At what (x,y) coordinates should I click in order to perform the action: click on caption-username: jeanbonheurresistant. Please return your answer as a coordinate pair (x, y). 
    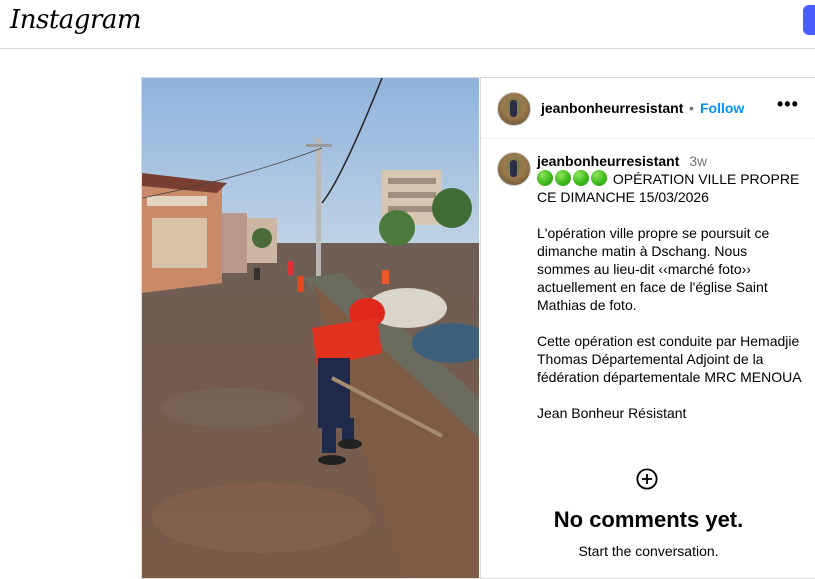
    Looking at the image, I should click on (608, 161).